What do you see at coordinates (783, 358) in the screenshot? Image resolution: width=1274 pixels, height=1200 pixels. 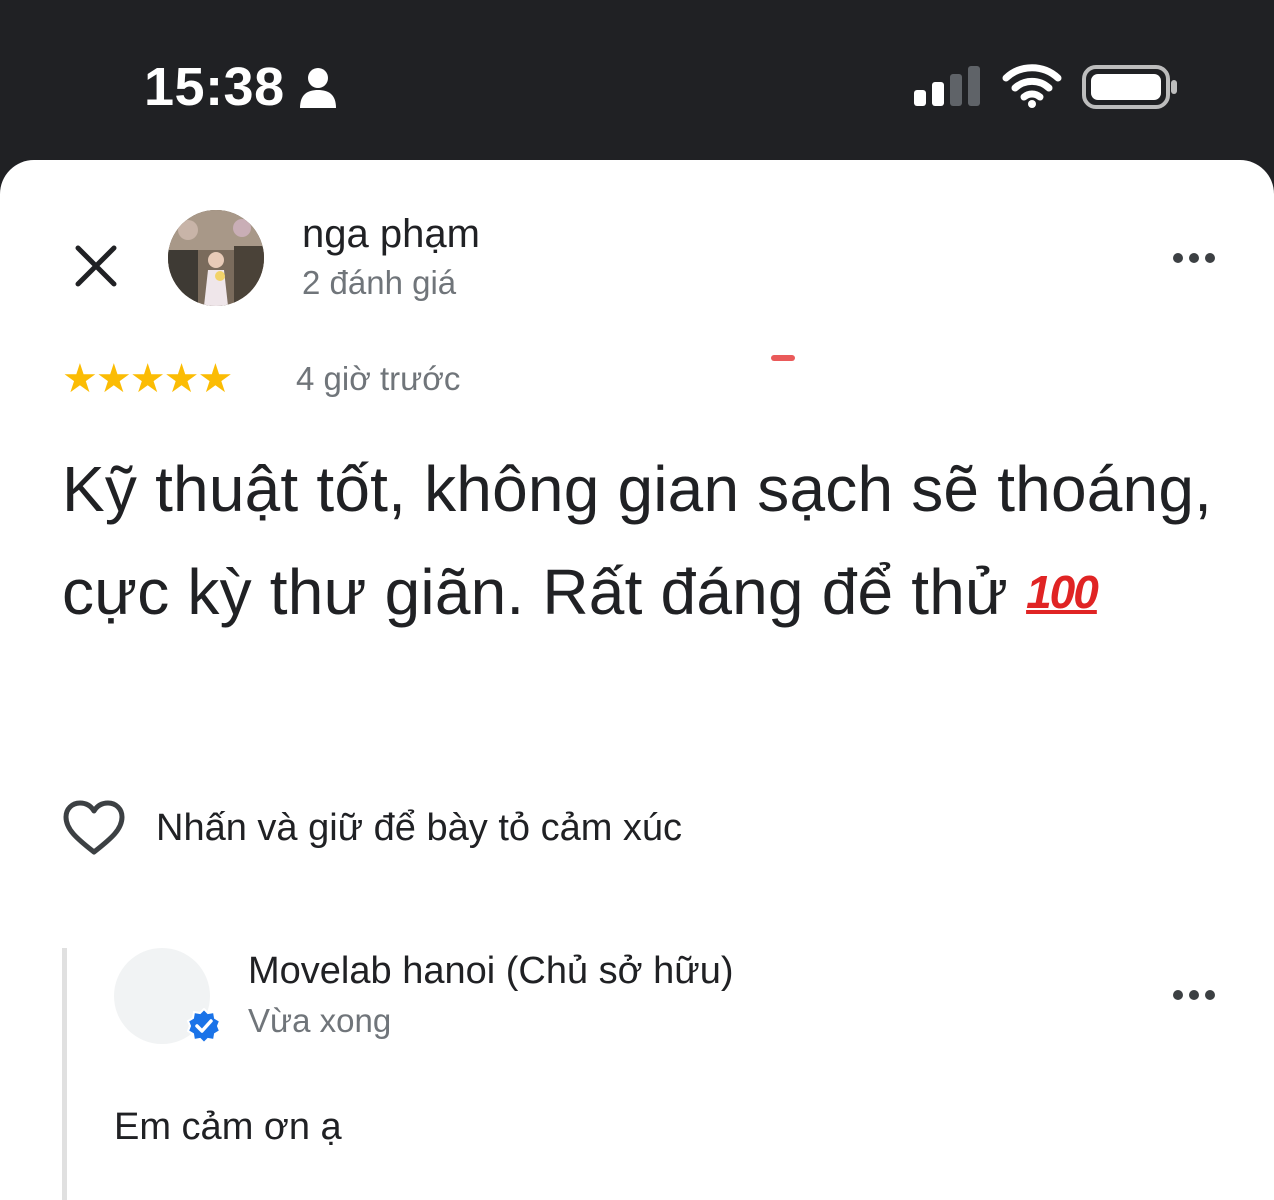 I see `red-mark` at bounding box center [783, 358].